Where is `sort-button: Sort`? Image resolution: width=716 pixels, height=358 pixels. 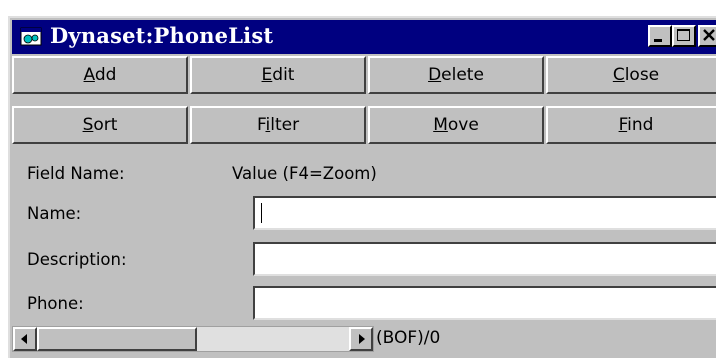
sort-button: Sort is located at coordinates (100, 125).